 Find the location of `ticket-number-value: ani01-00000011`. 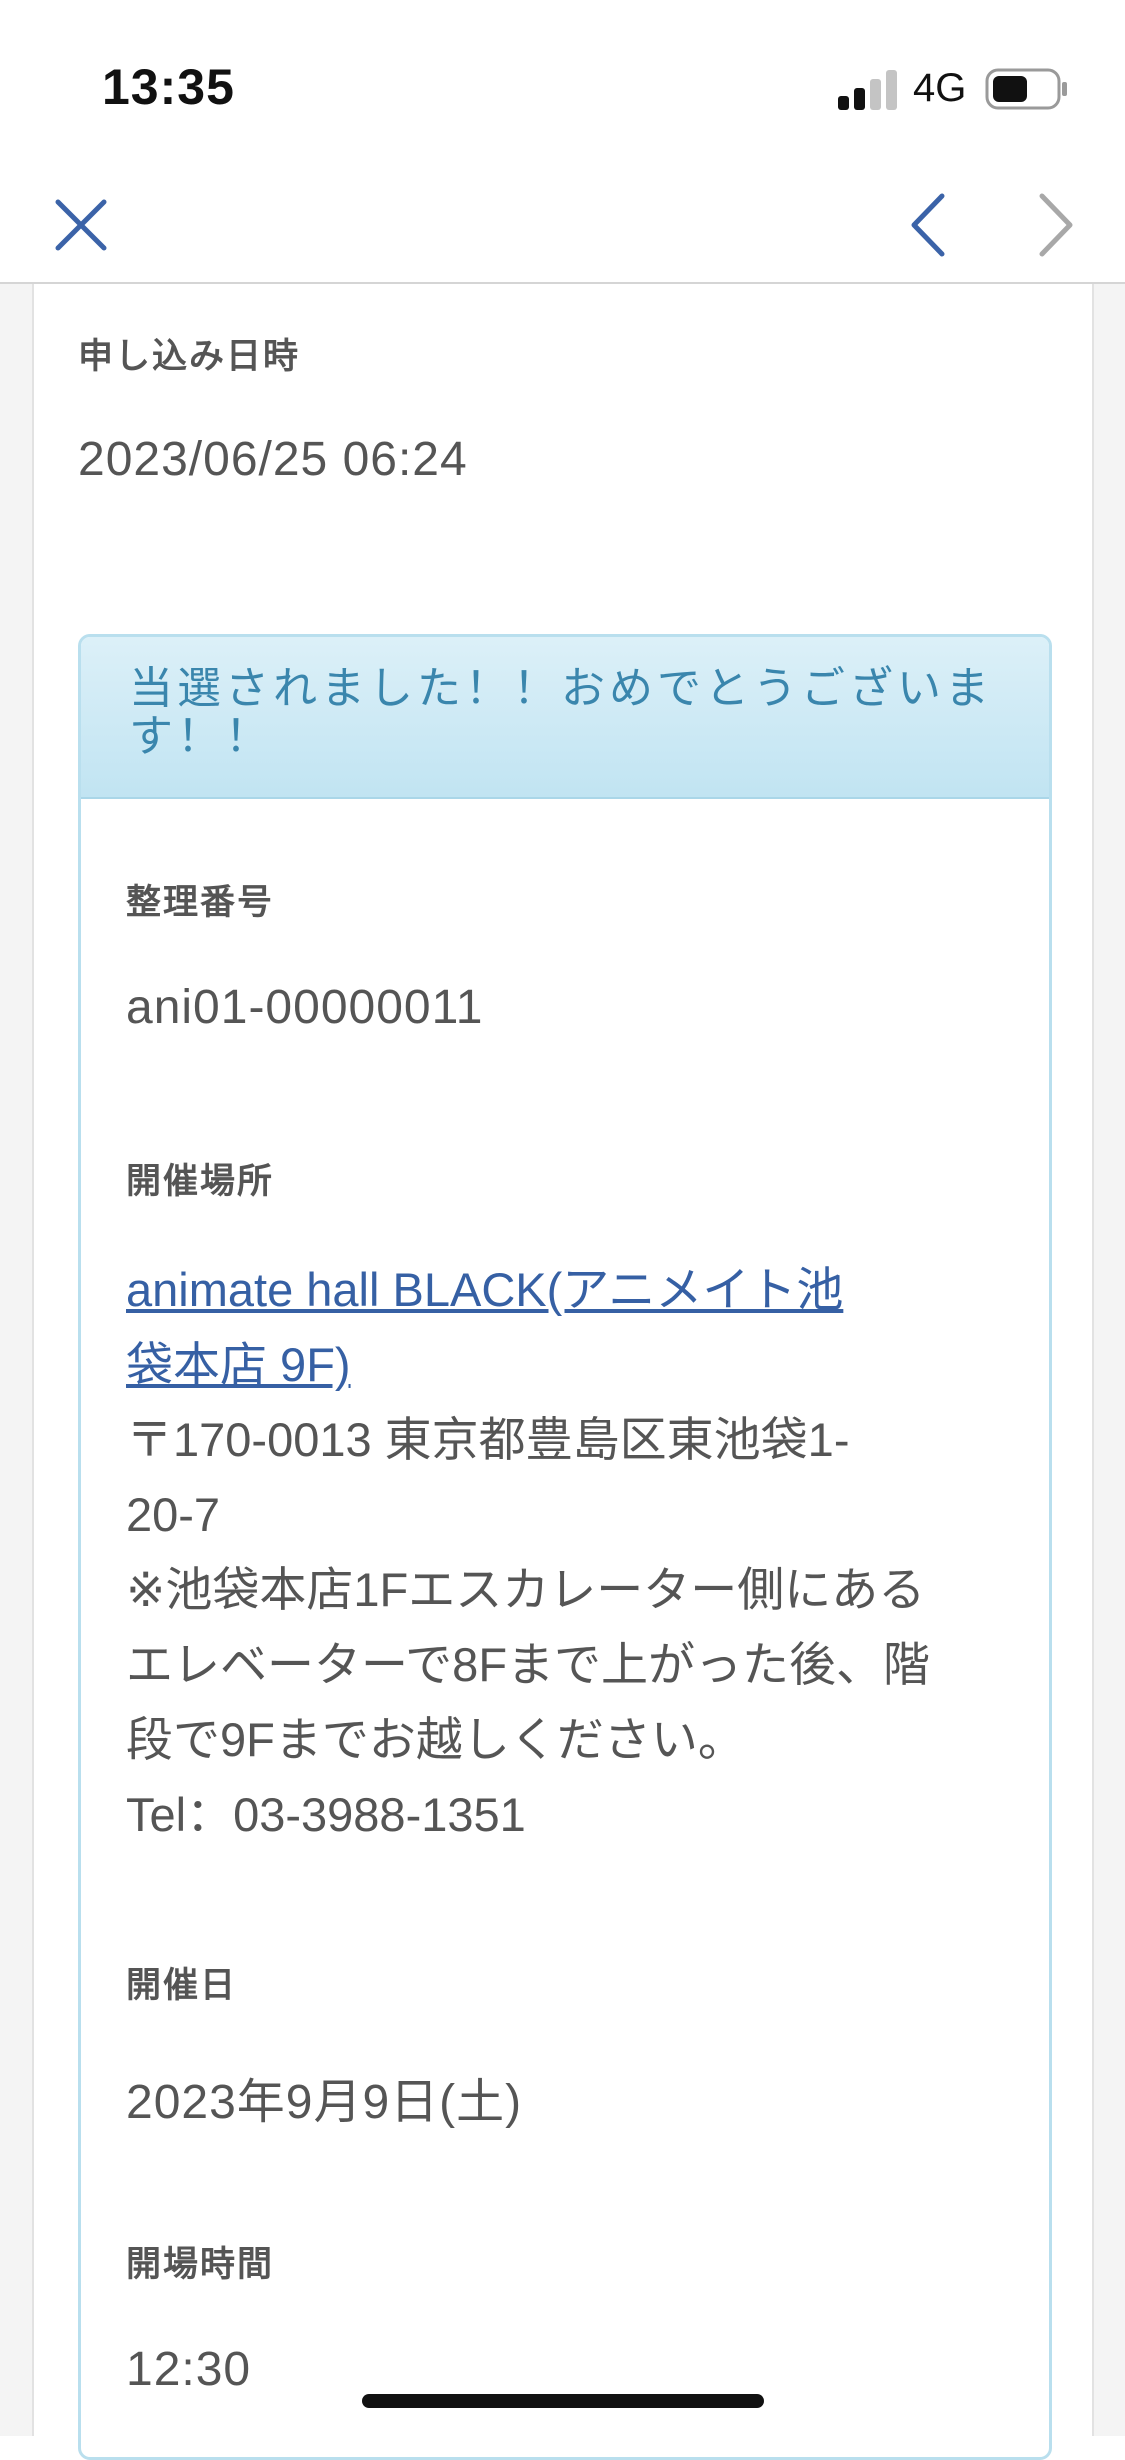

ticket-number-value: ani01-00000011 is located at coordinates (305, 1007).